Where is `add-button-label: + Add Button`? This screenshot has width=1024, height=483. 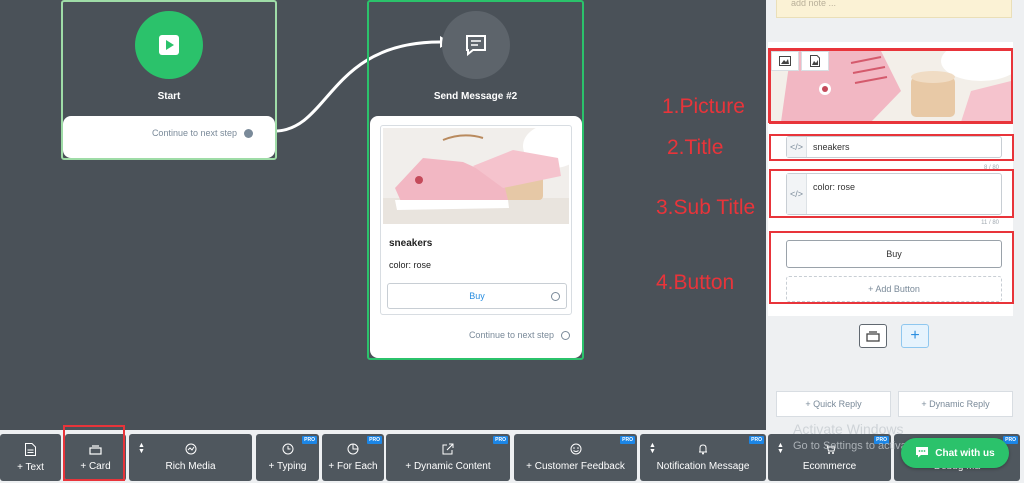 add-button-label: + Add Button is located at coordinates (894, 289).